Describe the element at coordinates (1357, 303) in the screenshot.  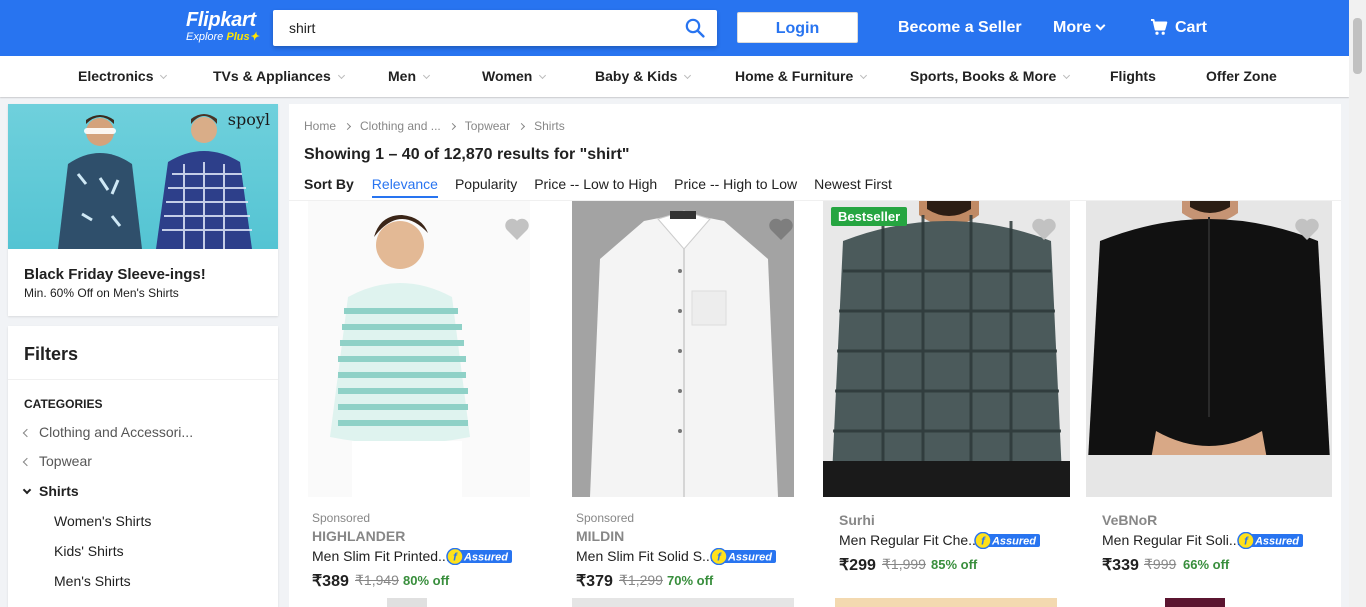
I see `page-scrollbar` at that location.